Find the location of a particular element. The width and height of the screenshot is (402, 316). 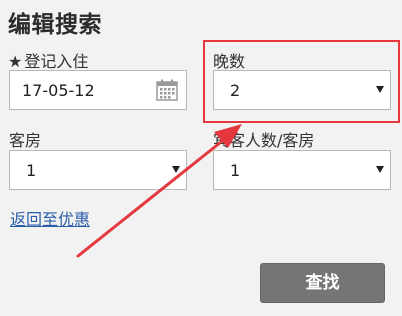

checkin-date-value: 17-05-12 is located at coordinates (58, 90).